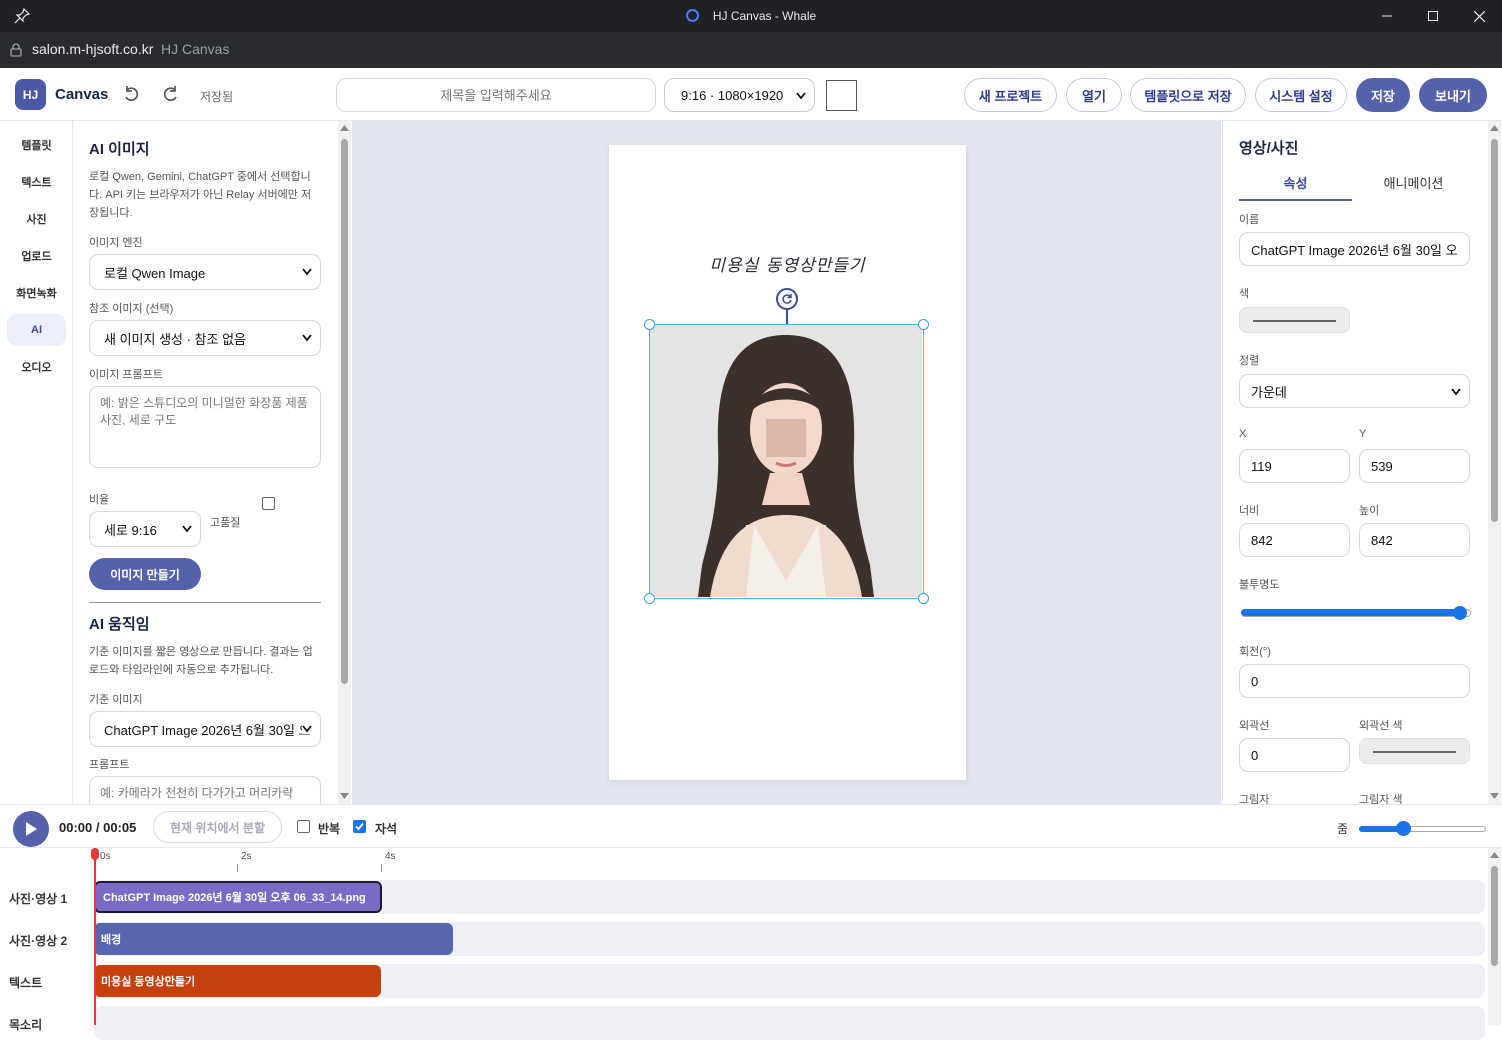 Image resolution: width=1502 pixels, height=1040 pixels. I want to click on system-settings-button: 시스템 설정, so click(1301, 95).